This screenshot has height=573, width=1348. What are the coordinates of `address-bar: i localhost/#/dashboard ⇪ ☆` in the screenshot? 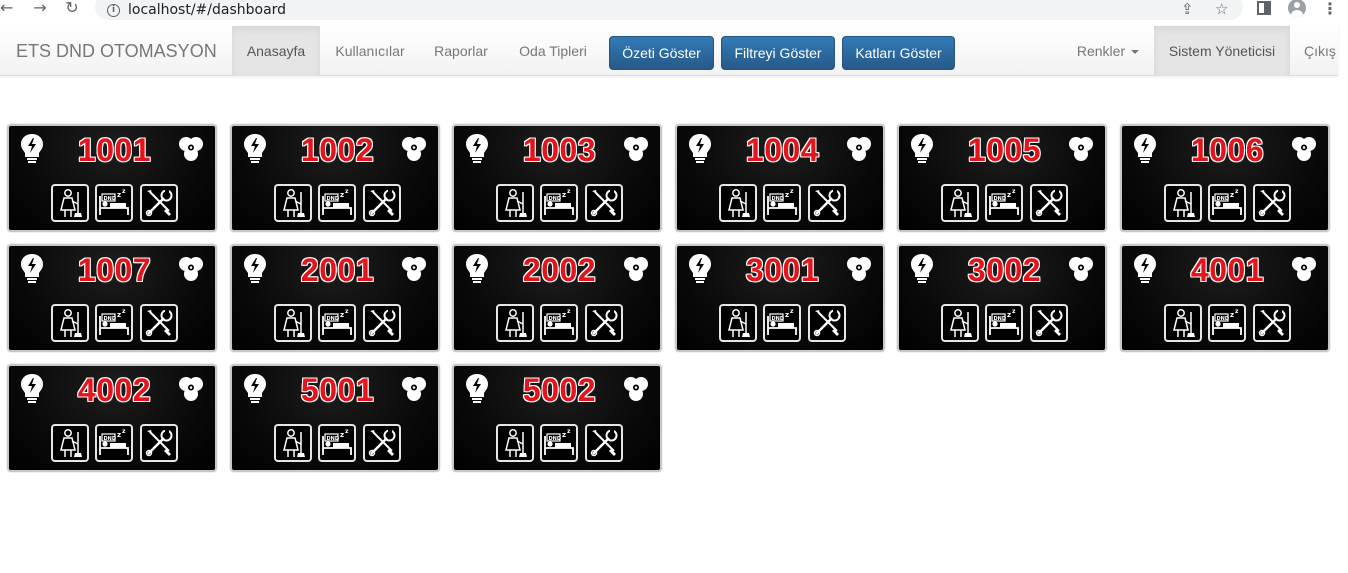 It's located at (669, 10).